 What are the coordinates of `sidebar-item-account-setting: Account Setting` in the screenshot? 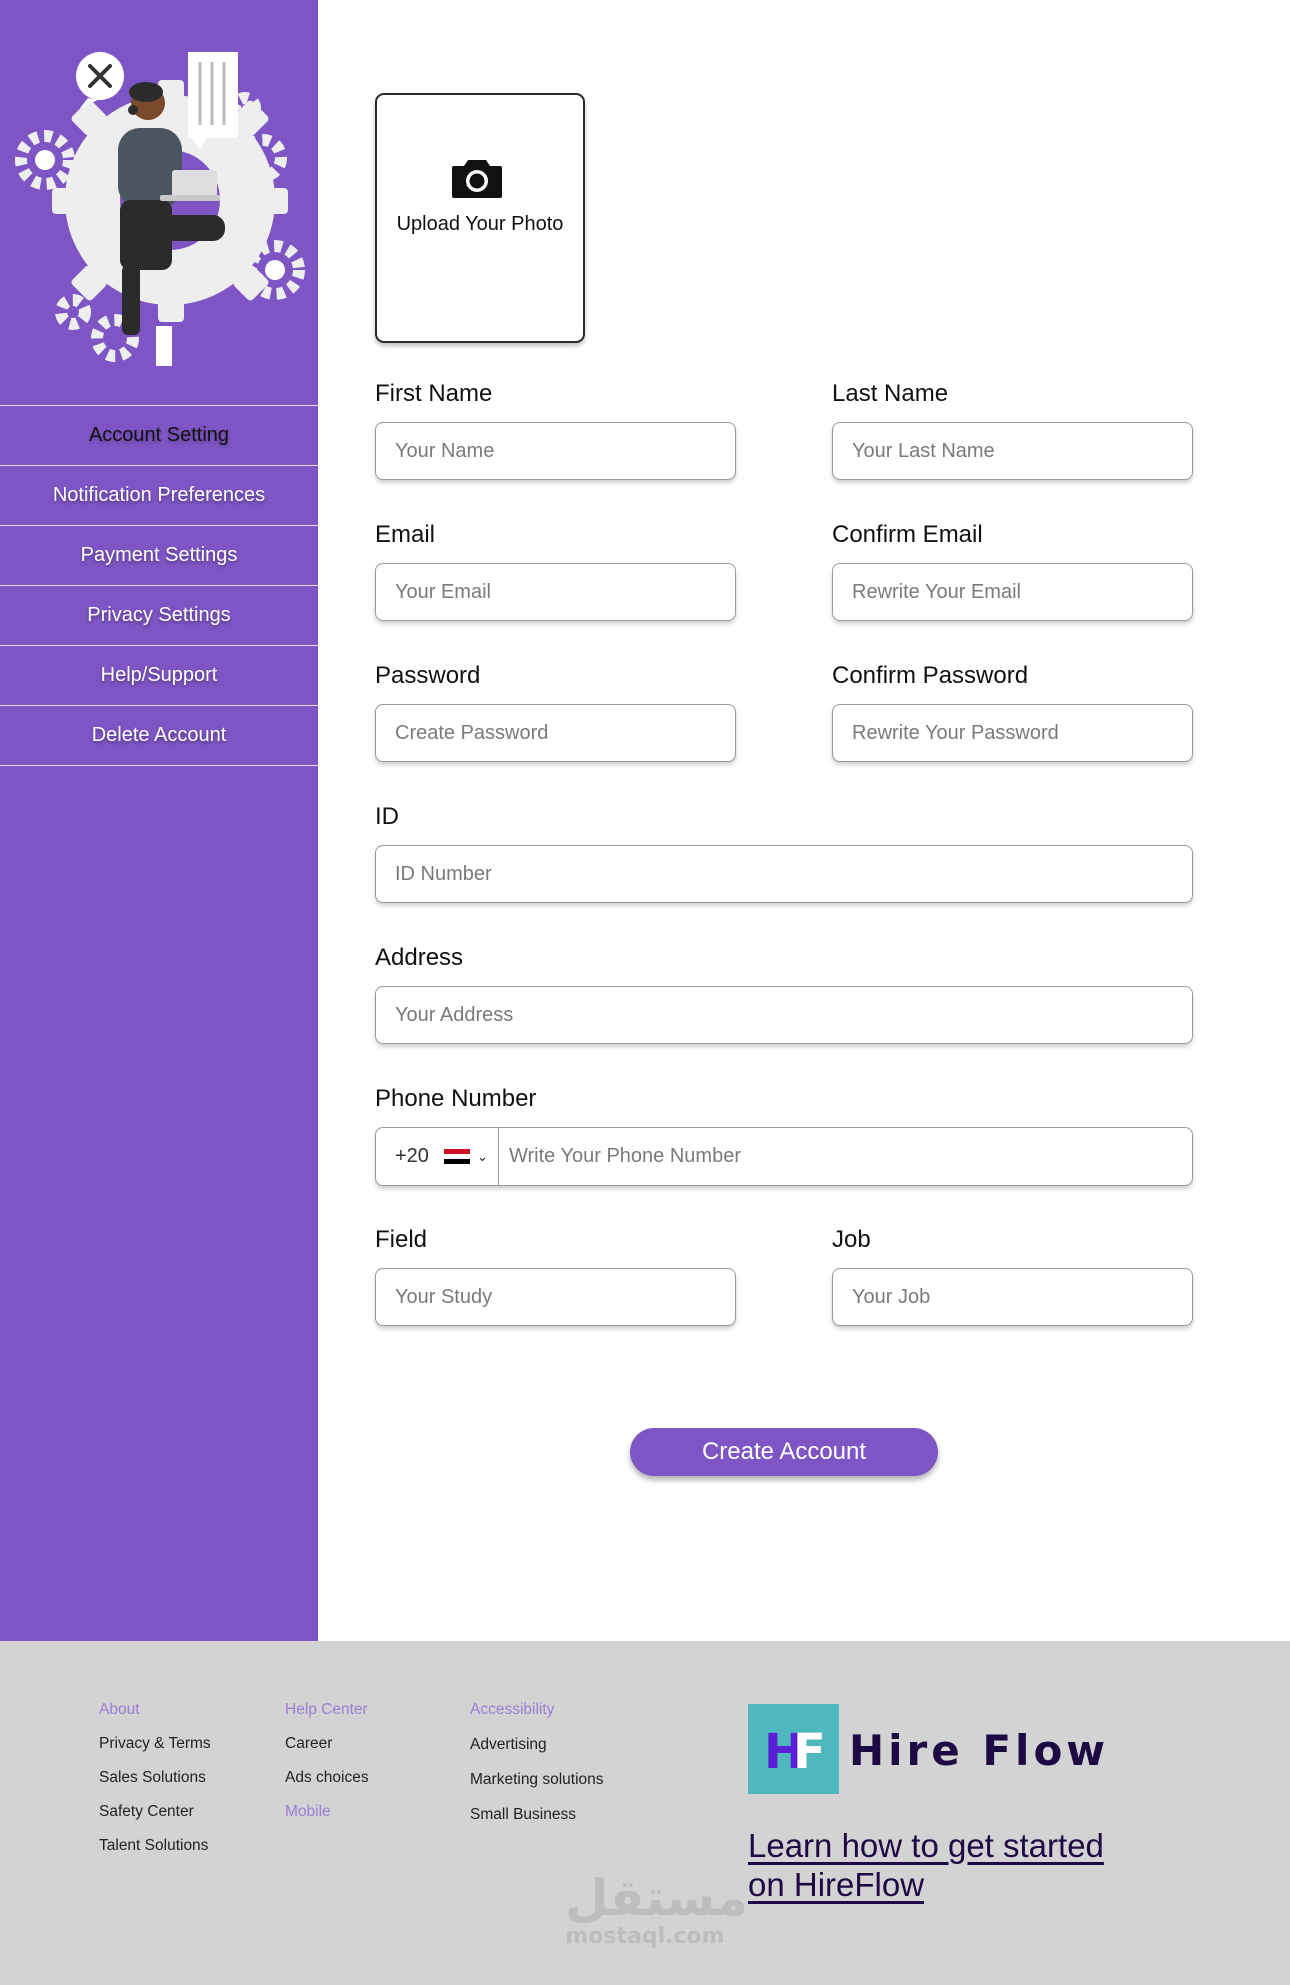 It's located at (159, 435).